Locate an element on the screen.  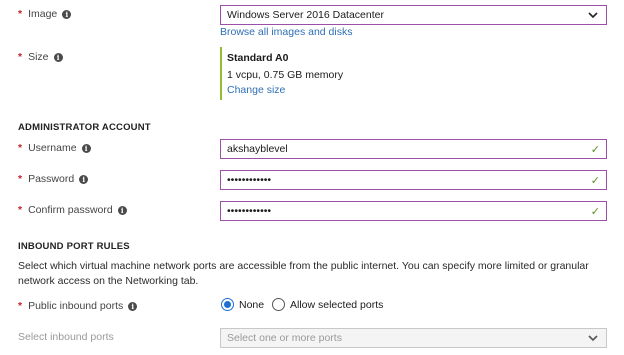
admin-section-title: ADMINISTRATOR ACCOUNT is located at coordinates (84, 127).